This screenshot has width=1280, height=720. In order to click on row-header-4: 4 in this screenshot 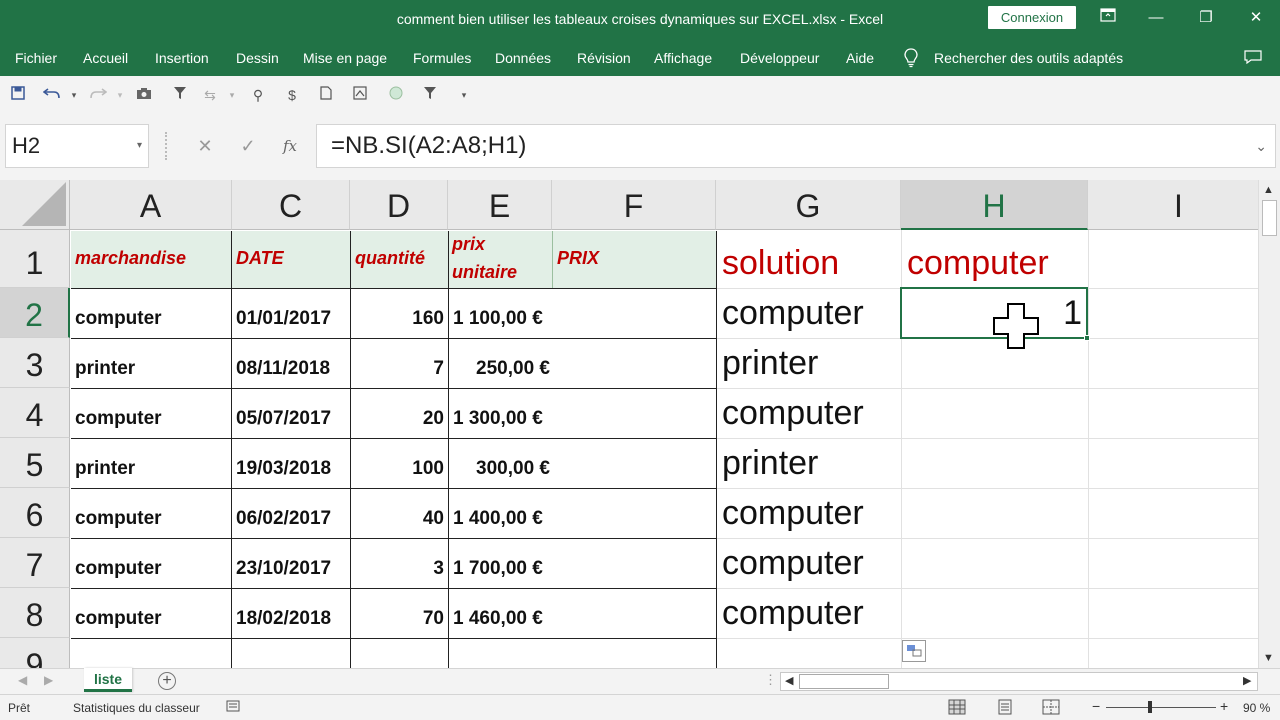, I will do `click(35, 413)`.